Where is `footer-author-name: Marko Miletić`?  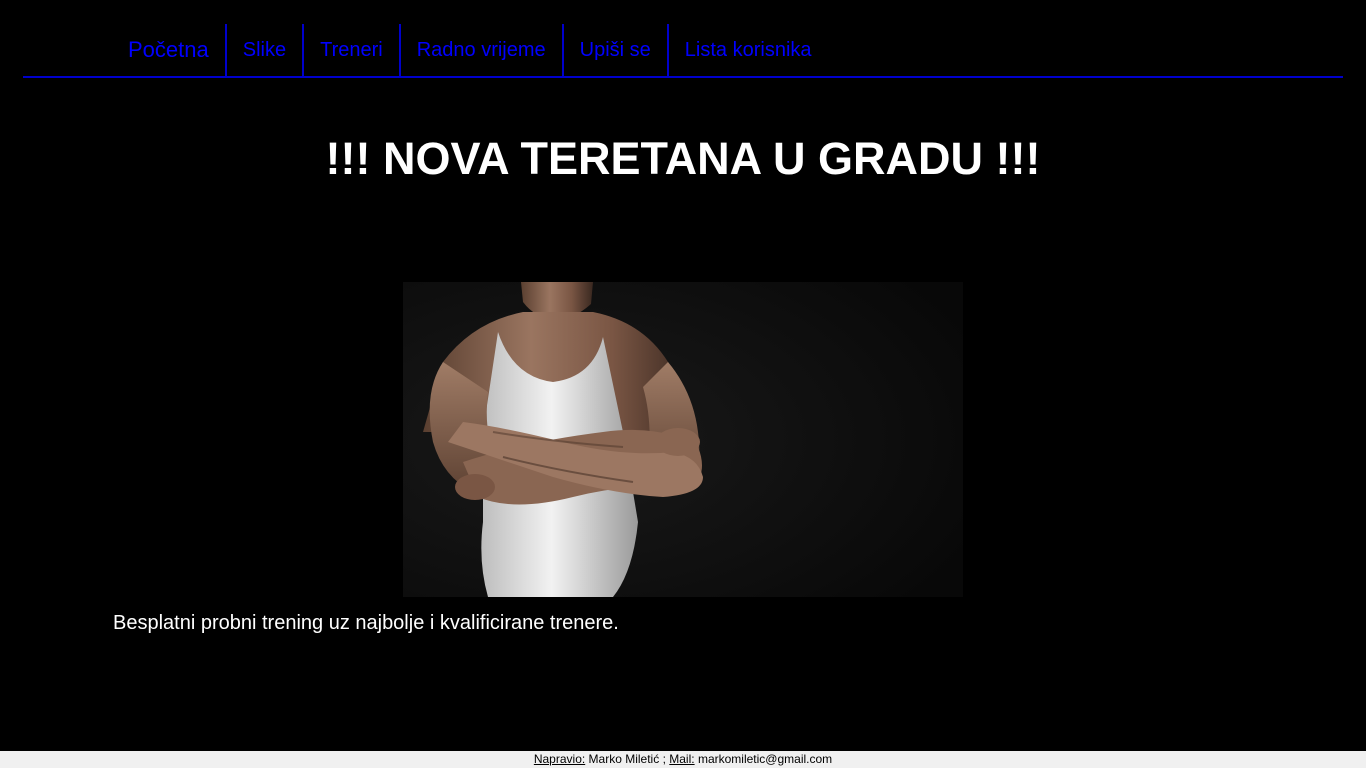 footer-author-name: Marko Miletić is located at coordinates (624, 759).